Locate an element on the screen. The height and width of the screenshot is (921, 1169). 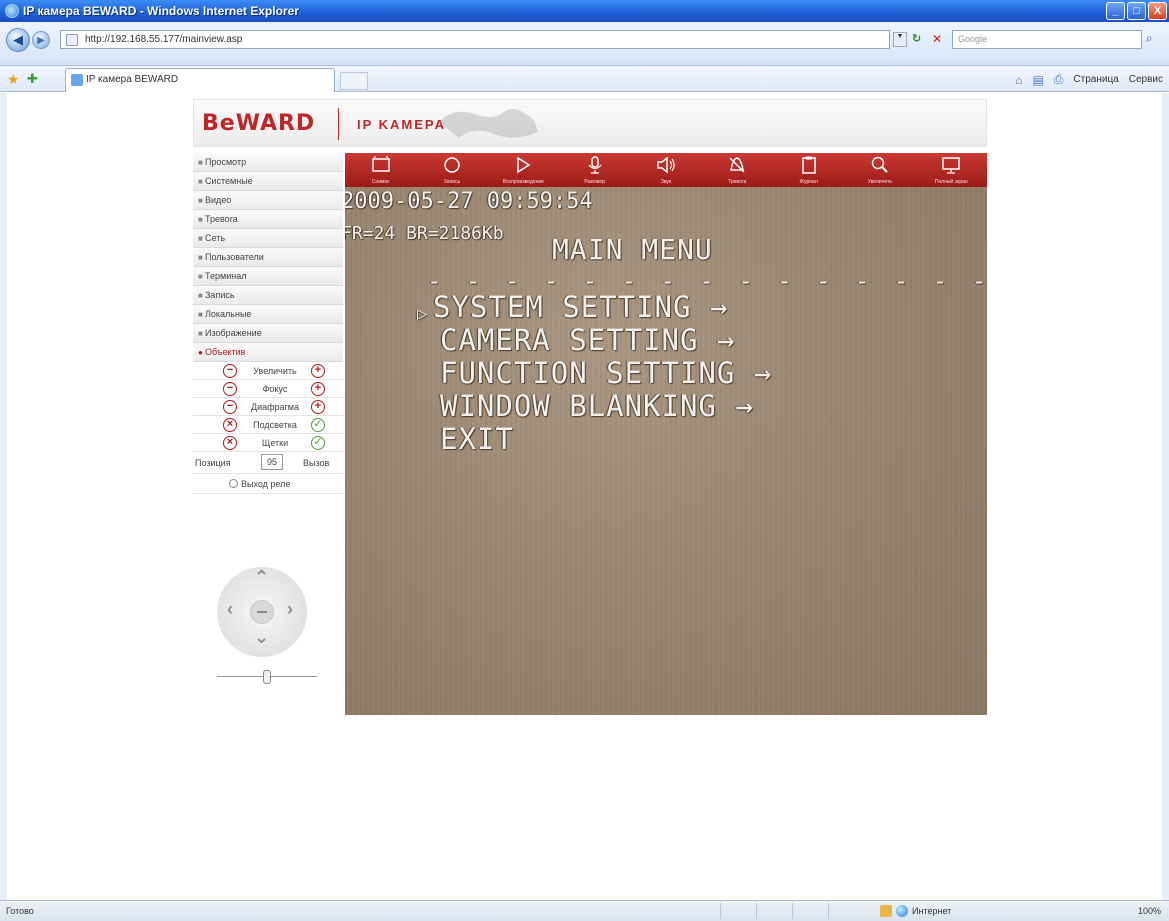
sidebar-item-label: Тревога is located at coordinates (221, 219).